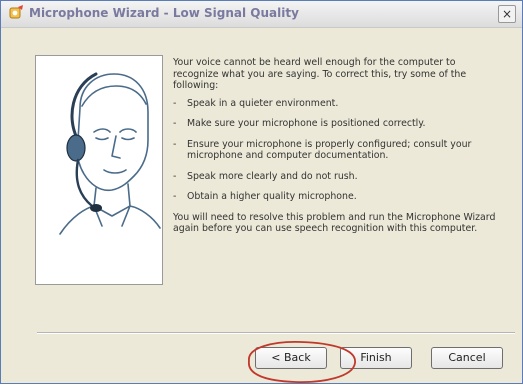 The height and width of the screenshot is (389, 523). I want to click on close-button: ×, so click(507, 14).